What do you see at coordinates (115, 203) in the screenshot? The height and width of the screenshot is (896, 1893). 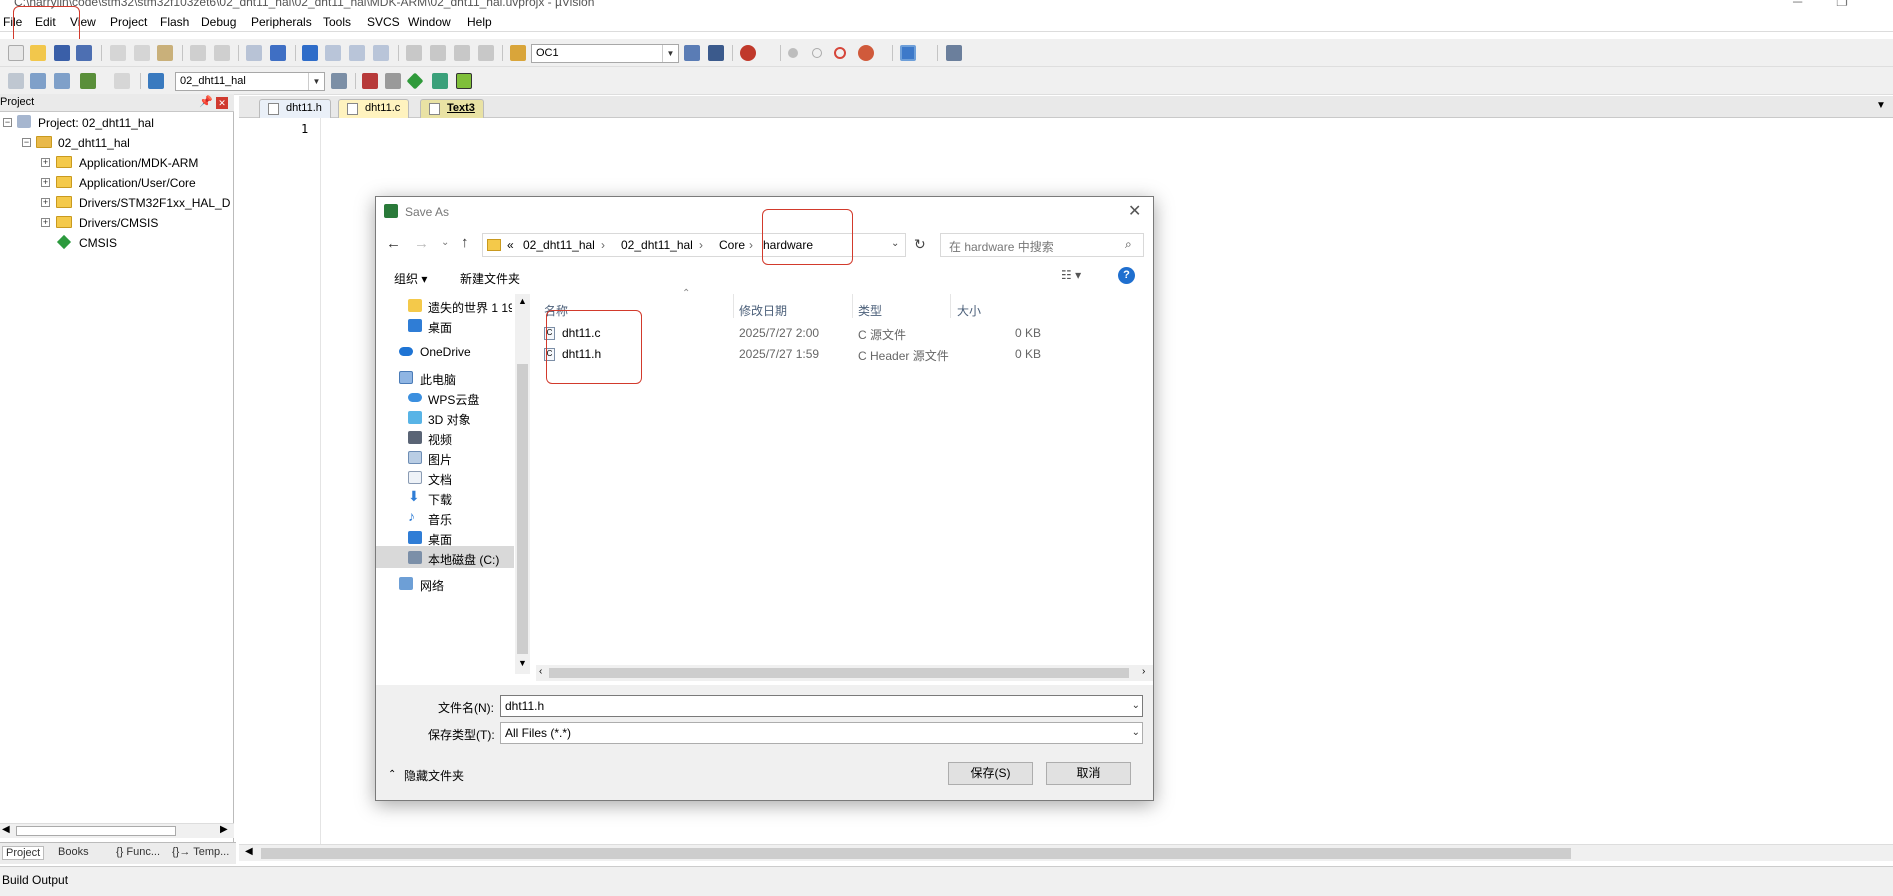 I see `tree-item-group: + Drivers/STM32F1xx_HAL_Driver` at bounding box center [115, 203].